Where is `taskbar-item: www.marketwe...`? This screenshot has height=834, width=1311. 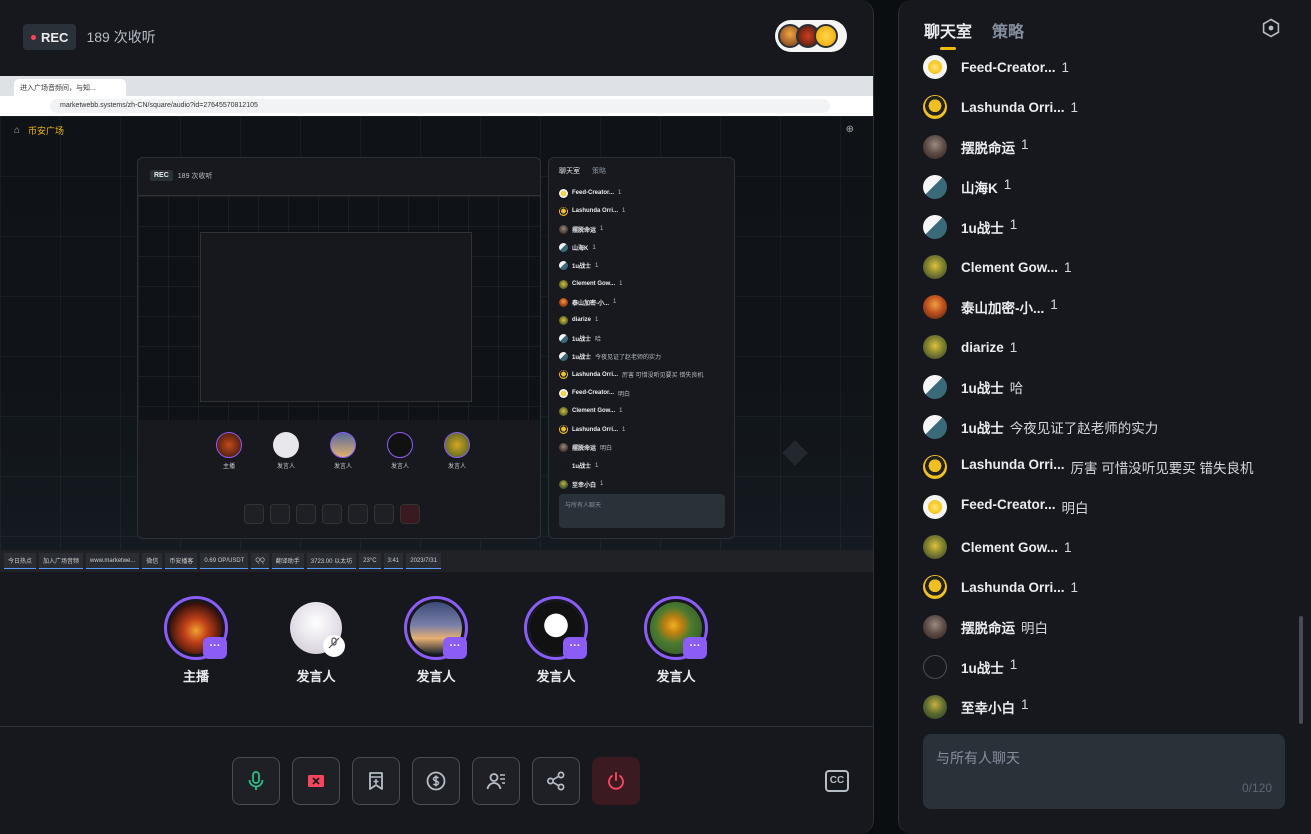 taskbar-item: www.marketwe... is located at coordinates (113, 561).